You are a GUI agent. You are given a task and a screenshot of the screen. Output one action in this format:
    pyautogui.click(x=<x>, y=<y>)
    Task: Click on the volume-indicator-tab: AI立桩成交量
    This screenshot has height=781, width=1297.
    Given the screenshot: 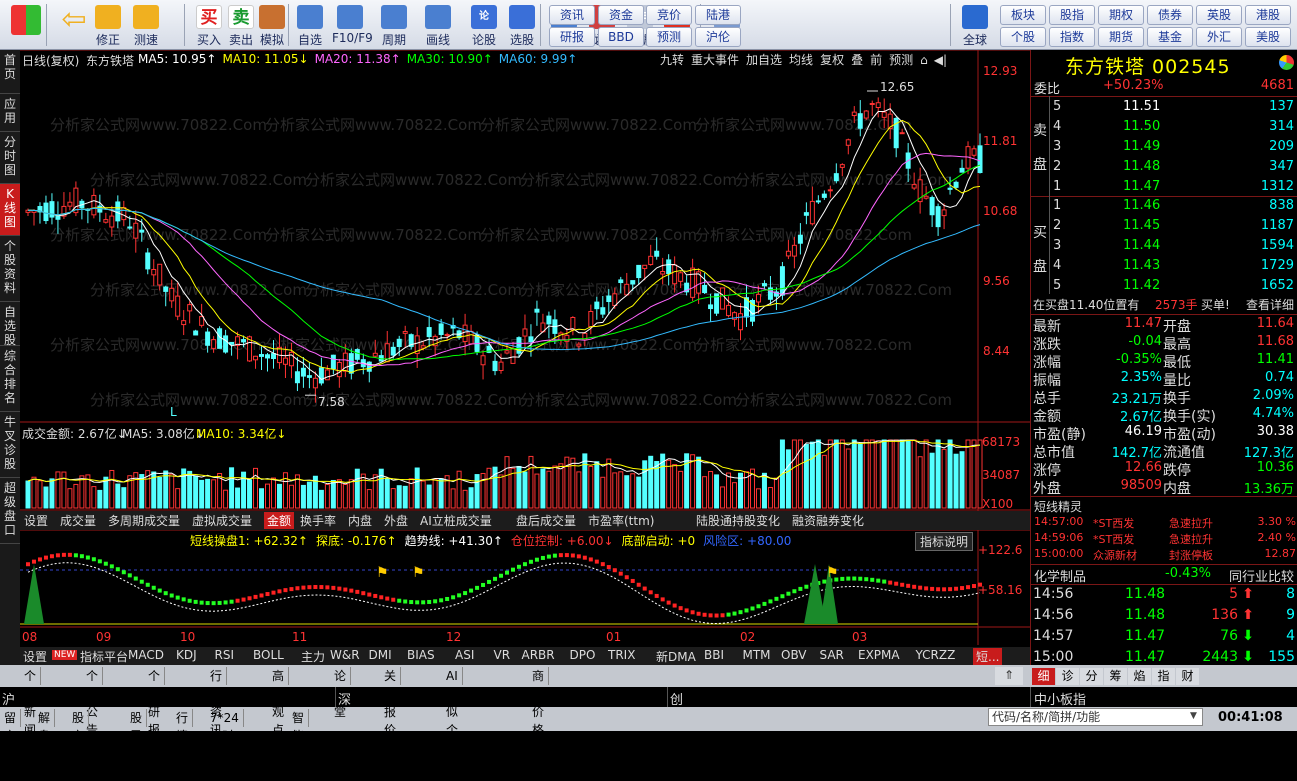 What is the action you would take?
    pyautogui.click(x=456, y=520)
    